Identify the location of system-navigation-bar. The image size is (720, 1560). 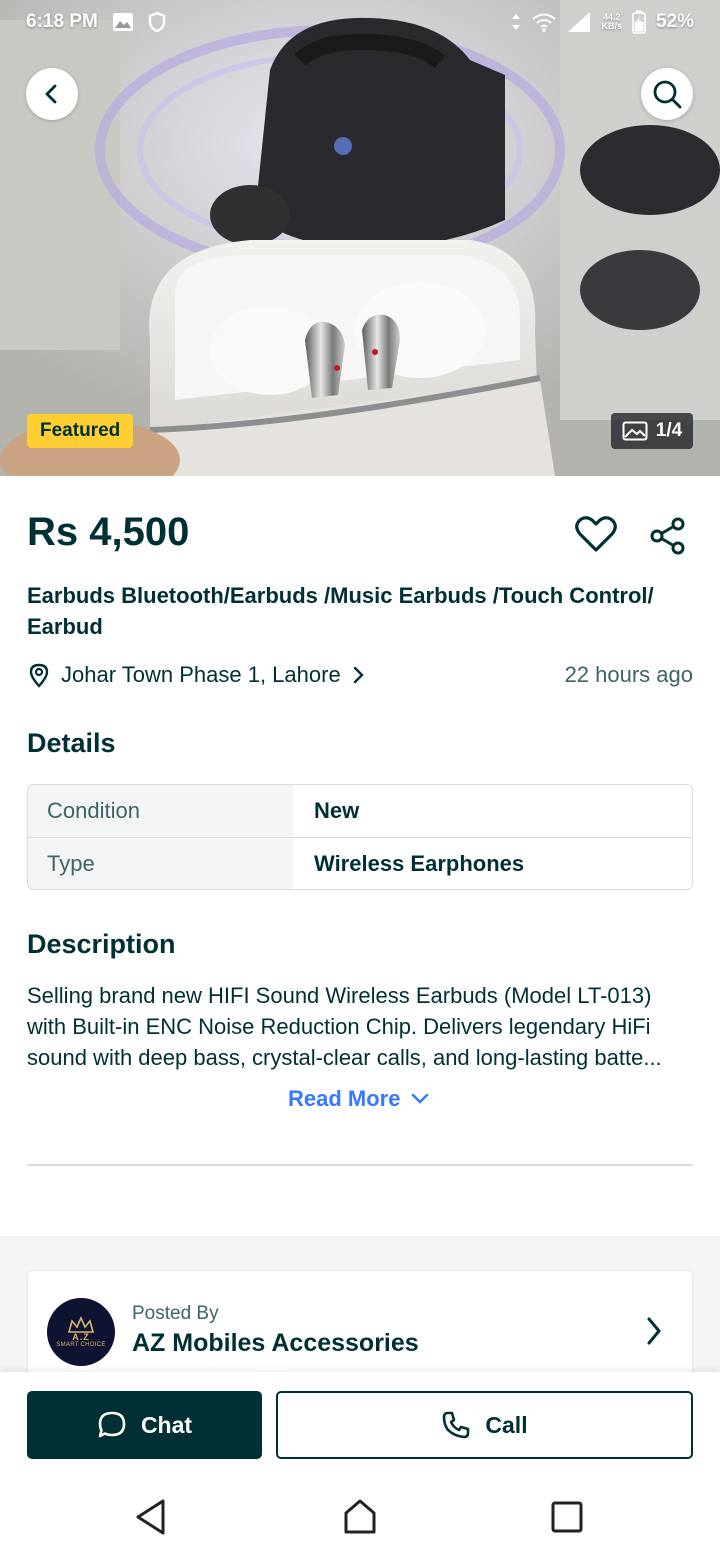
(360, 1516).